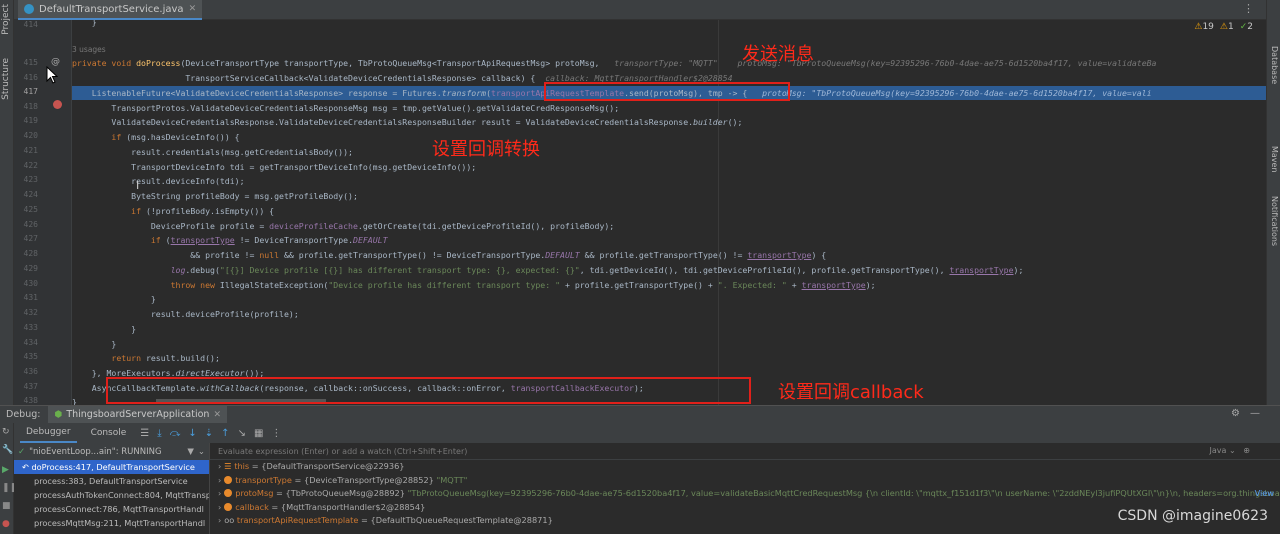  What do you see at coordinates (30, 62) in the screenshot?
I see `line-number: 415` at bounding box center [30, 62].